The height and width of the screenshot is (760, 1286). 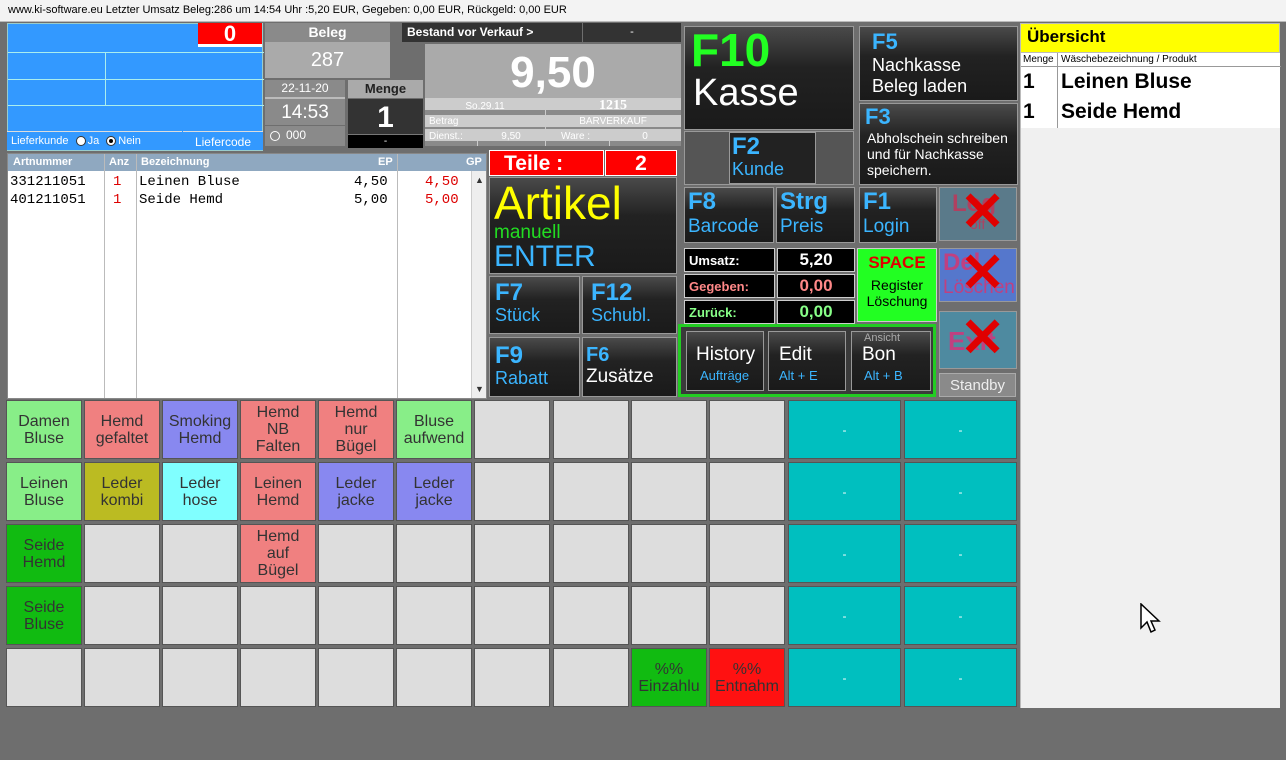 I want to click on standby-button: Standby, so click(x=977, y=385).